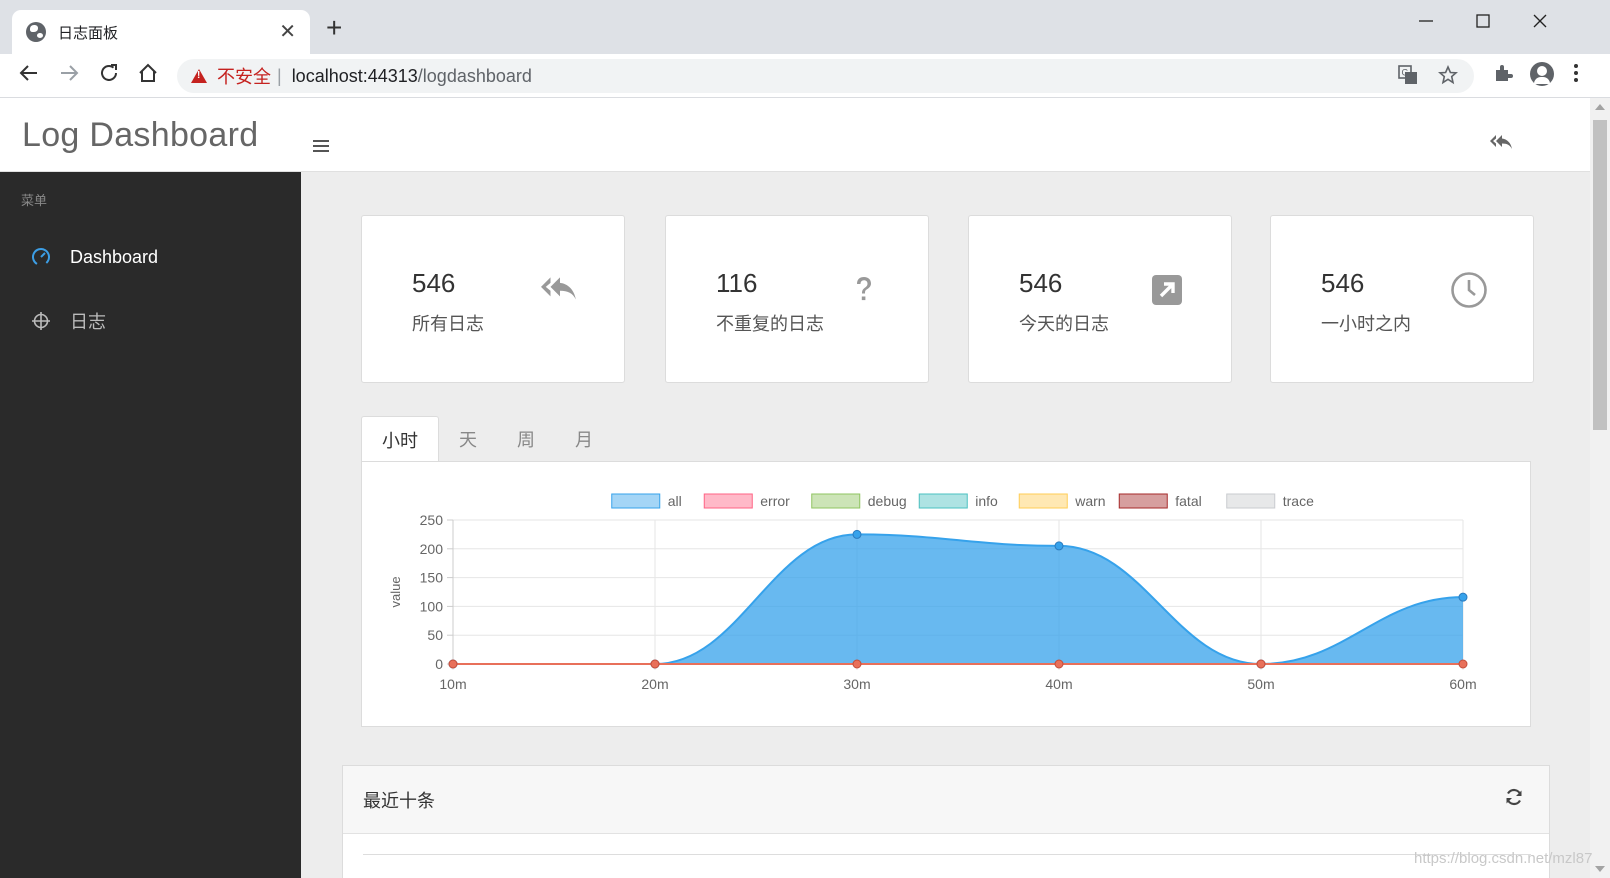 This screenshot has height=878, width=1610. I want to click on x-tick-label: 50m, so click(1260, 684).